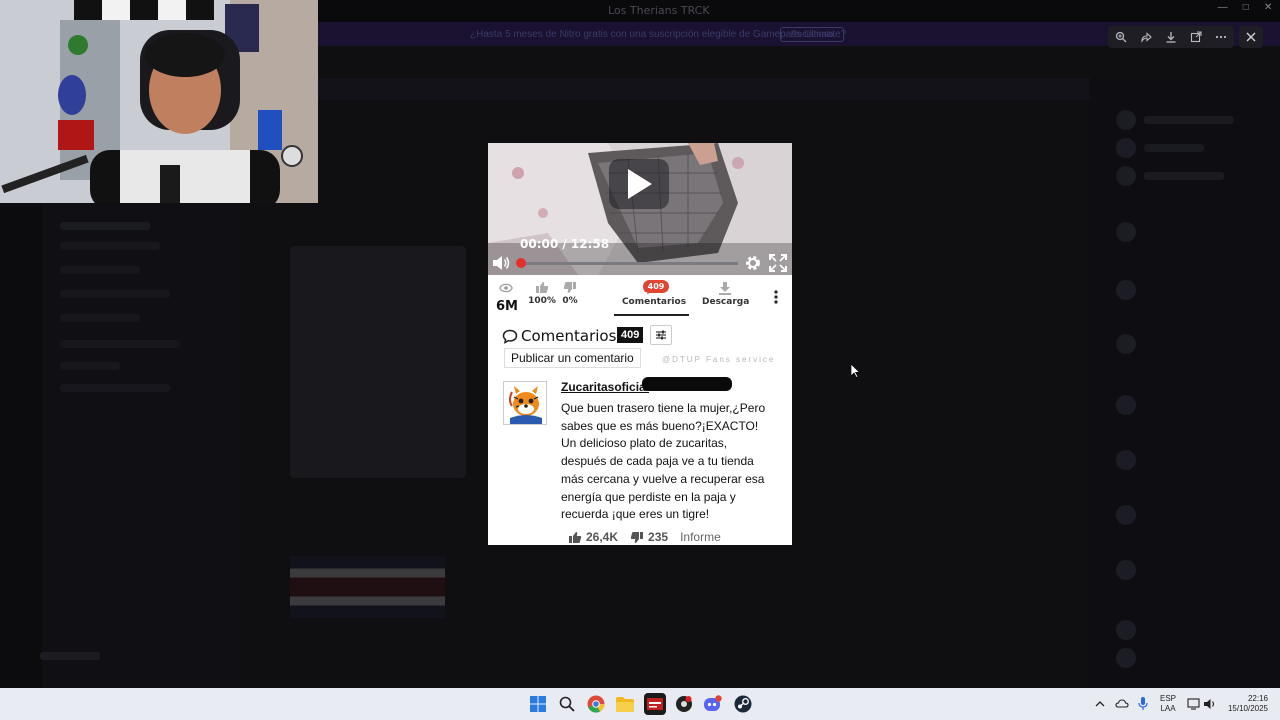  I want to click on thumbs-down-icon, so click(569, 287).